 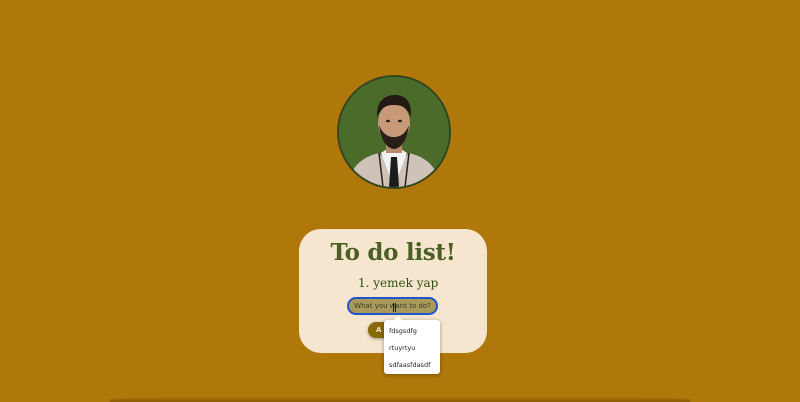 What do you see at coordinates (412, 348) in the screenshot?
I see `autocomplete-option: rtuyrtyu` at bounding box center [412, 348].